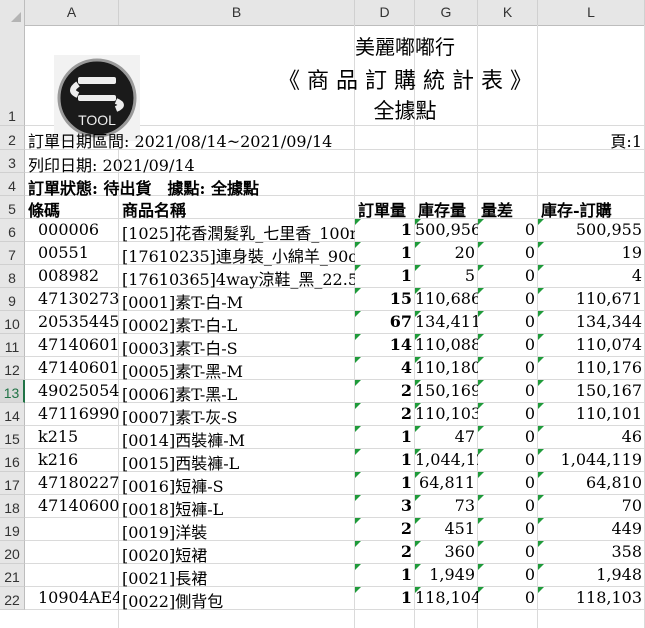 The height and width of the screenshot is (628, 645). Describe the element at coordinates (238, 531) in the screenshot. I see `product-name-cell: [0019]洋裝` at that location.